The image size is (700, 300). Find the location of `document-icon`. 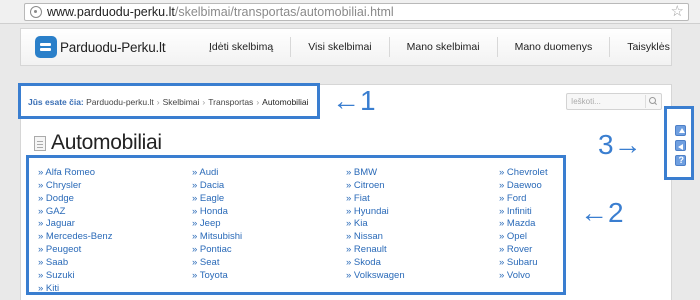

document-icon is located at coordinates (40, 143).